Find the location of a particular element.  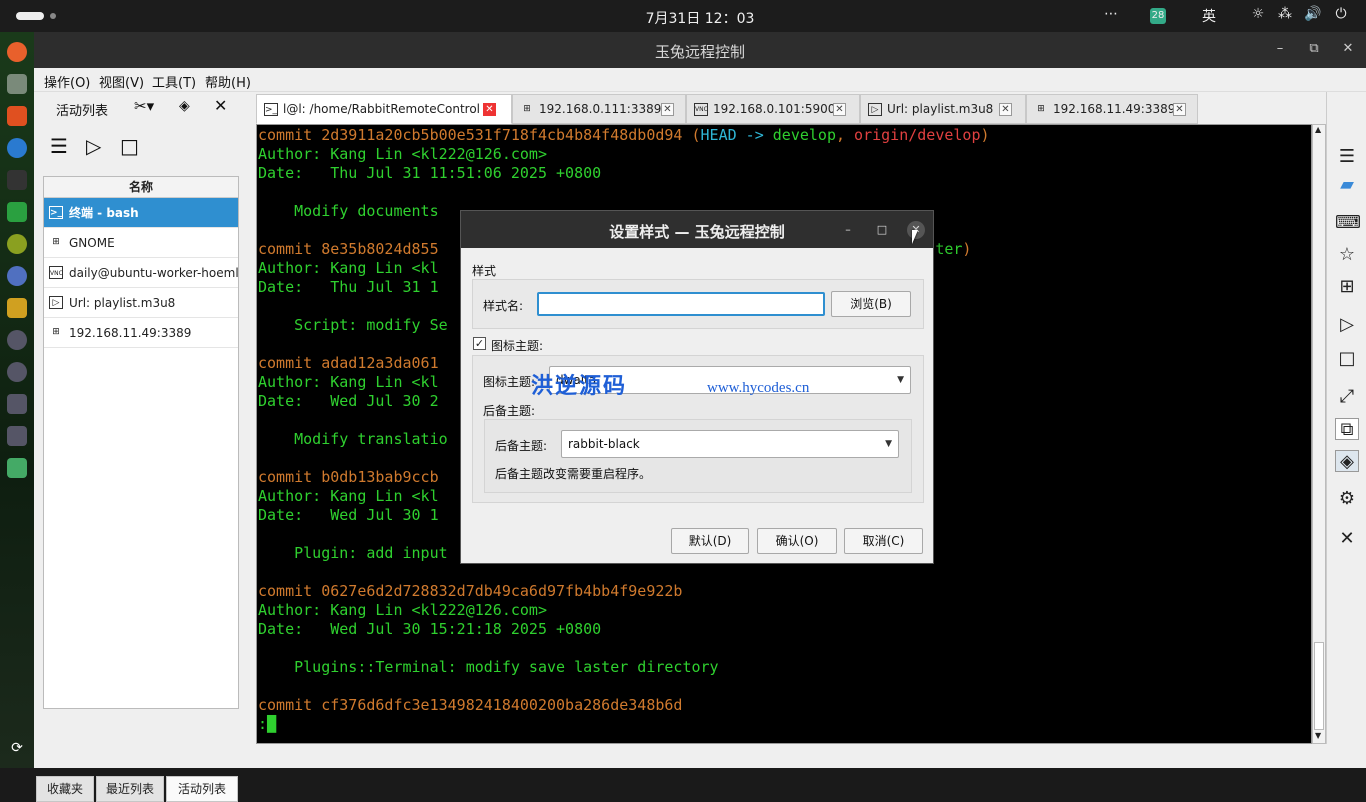

list-item: ⊞ 192.168.11.49:3389 is located at coordinates (141, 333).